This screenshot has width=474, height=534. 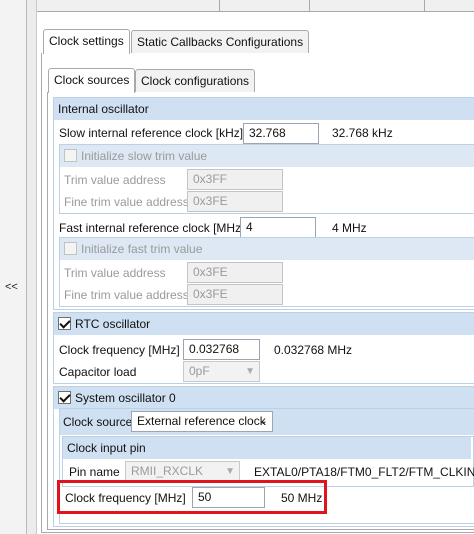 What do you see at coordinates (119, 350) in the screenshot?
I see `rtc-clock-freq-label: Clock frequency [MHz]` at bounding box center [119, 350].